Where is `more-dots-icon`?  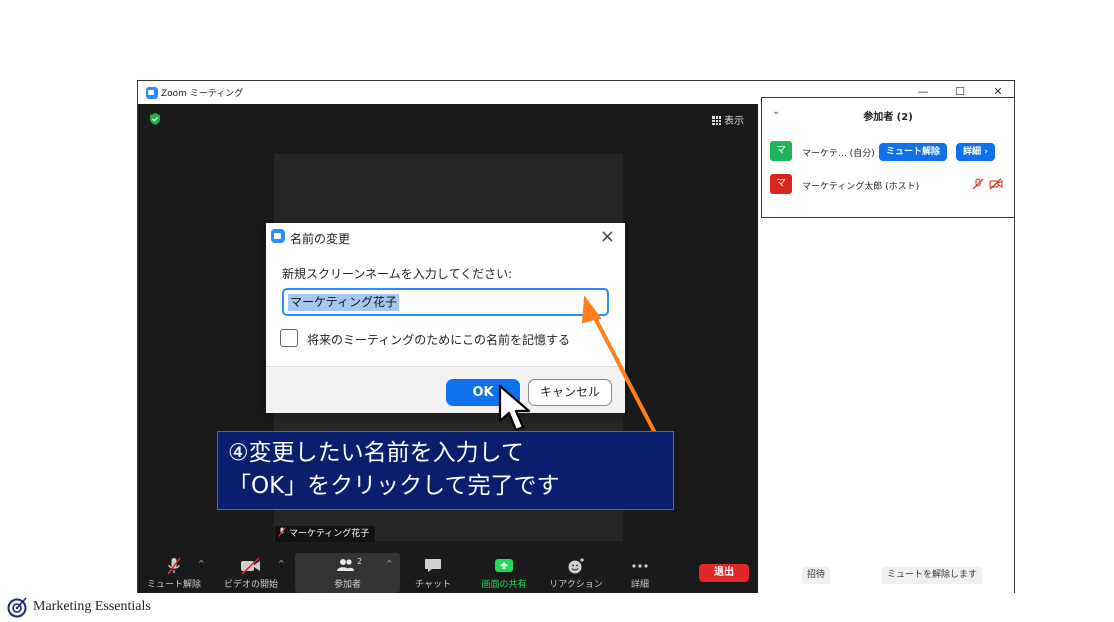
more-dots-icon is located at coordinates (640, 566).